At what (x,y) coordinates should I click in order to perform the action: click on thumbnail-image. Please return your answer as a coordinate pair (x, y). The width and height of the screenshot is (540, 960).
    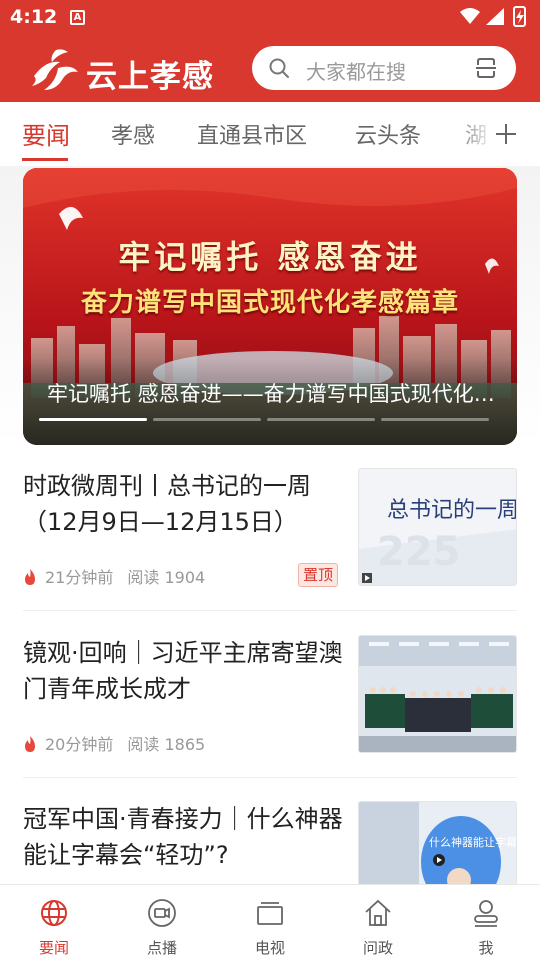
    Looking at the image, I should click on (437, 694).